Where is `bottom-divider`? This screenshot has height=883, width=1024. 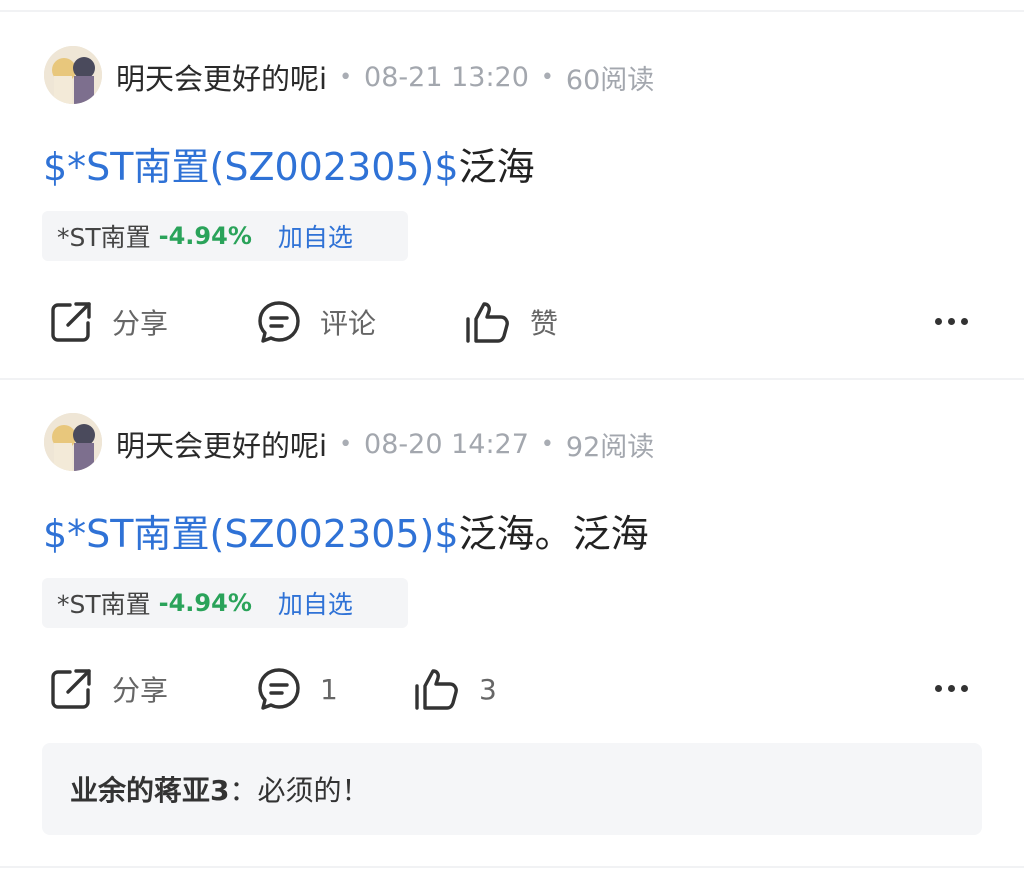 bottom-divider is located at coordinates (512, 867).